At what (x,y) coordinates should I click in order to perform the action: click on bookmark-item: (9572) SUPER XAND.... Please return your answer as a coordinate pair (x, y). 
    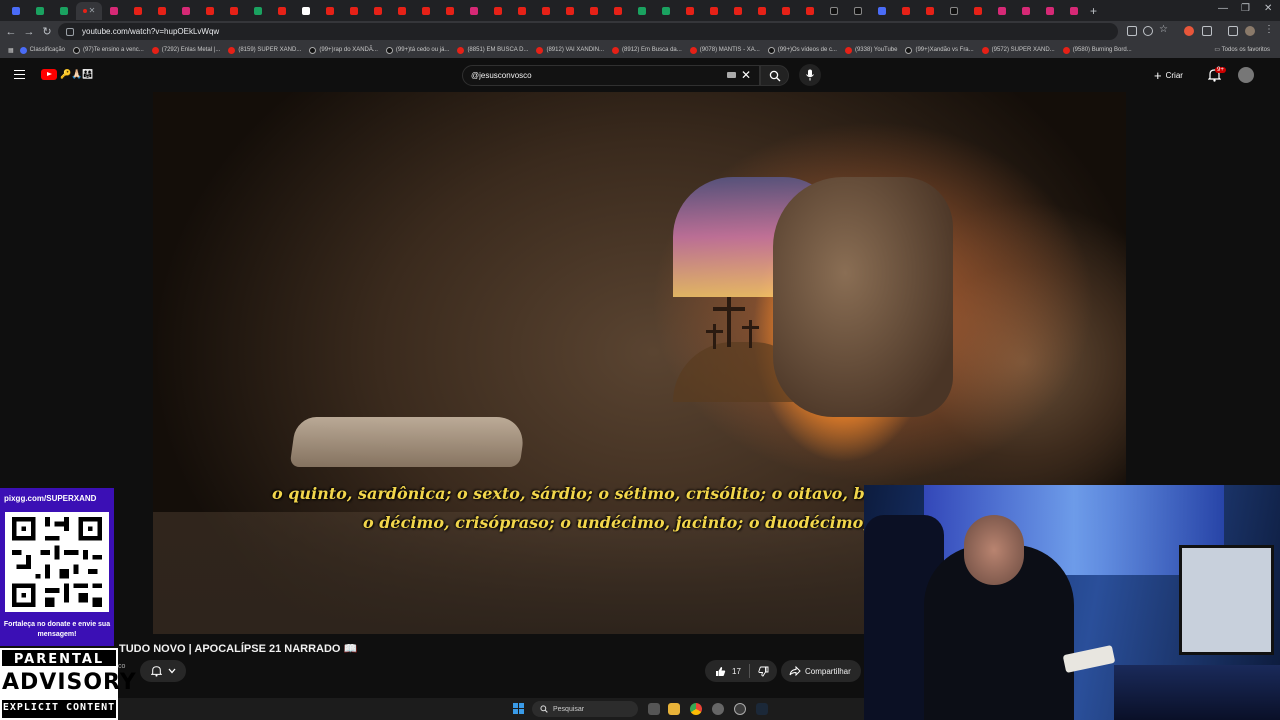
    Looking at the image, I should click on (1018, 50).